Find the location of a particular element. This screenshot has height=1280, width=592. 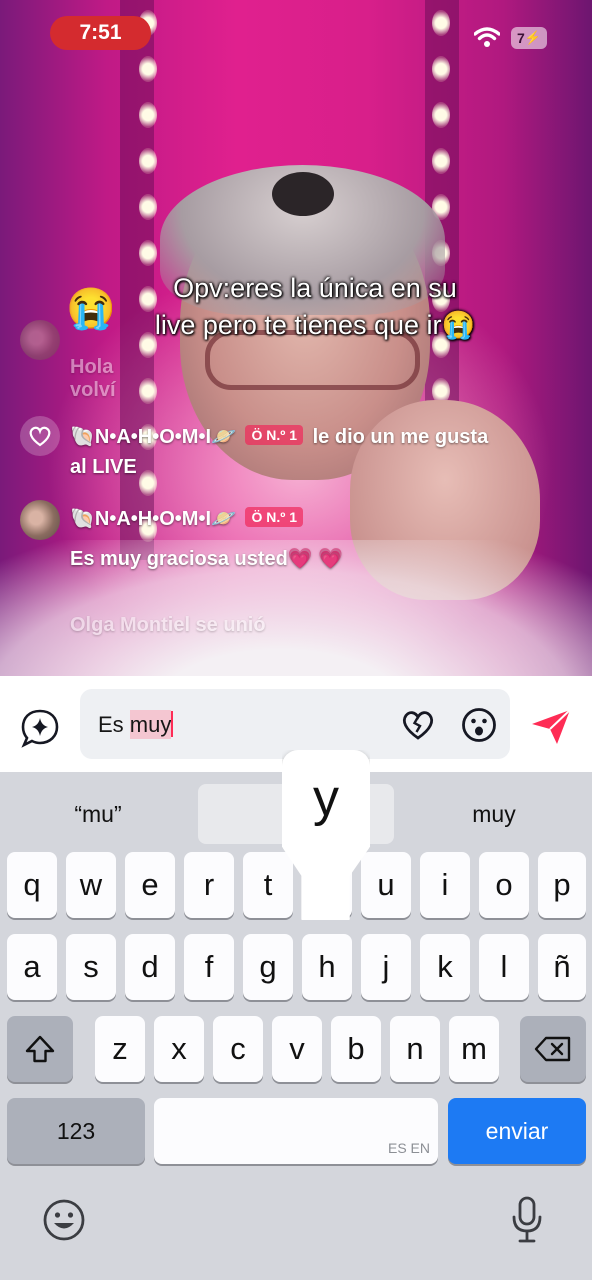

ai-sparkle-icon is located at coordinates (40, 728).